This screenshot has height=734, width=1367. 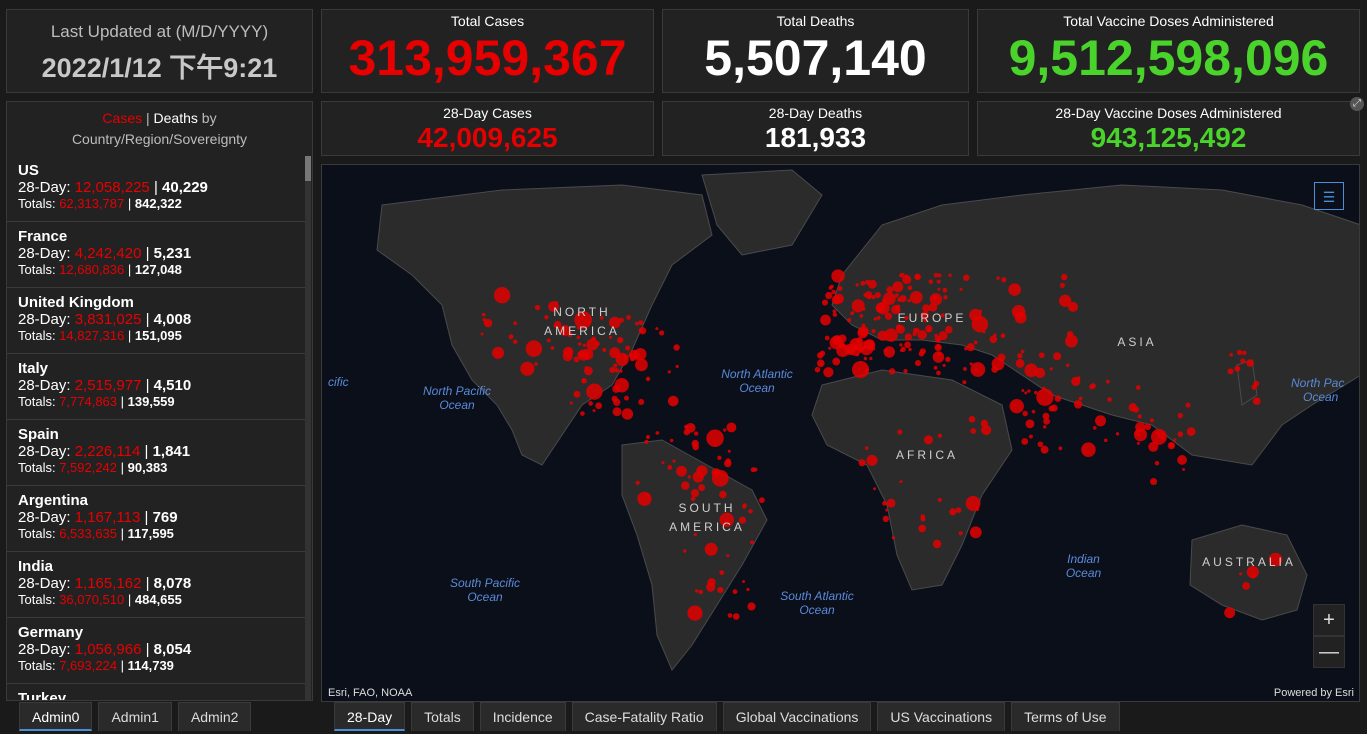 I want to click on expand-icon: ⤢, so click(x=1357, y=104).